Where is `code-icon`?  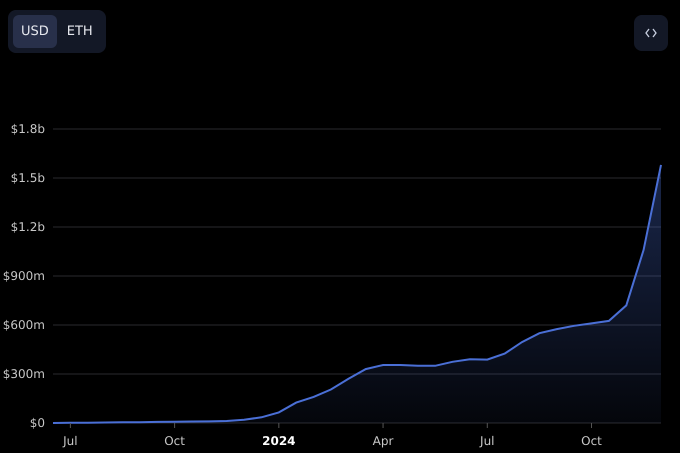
code-icon is located at coordinates (651, 33).